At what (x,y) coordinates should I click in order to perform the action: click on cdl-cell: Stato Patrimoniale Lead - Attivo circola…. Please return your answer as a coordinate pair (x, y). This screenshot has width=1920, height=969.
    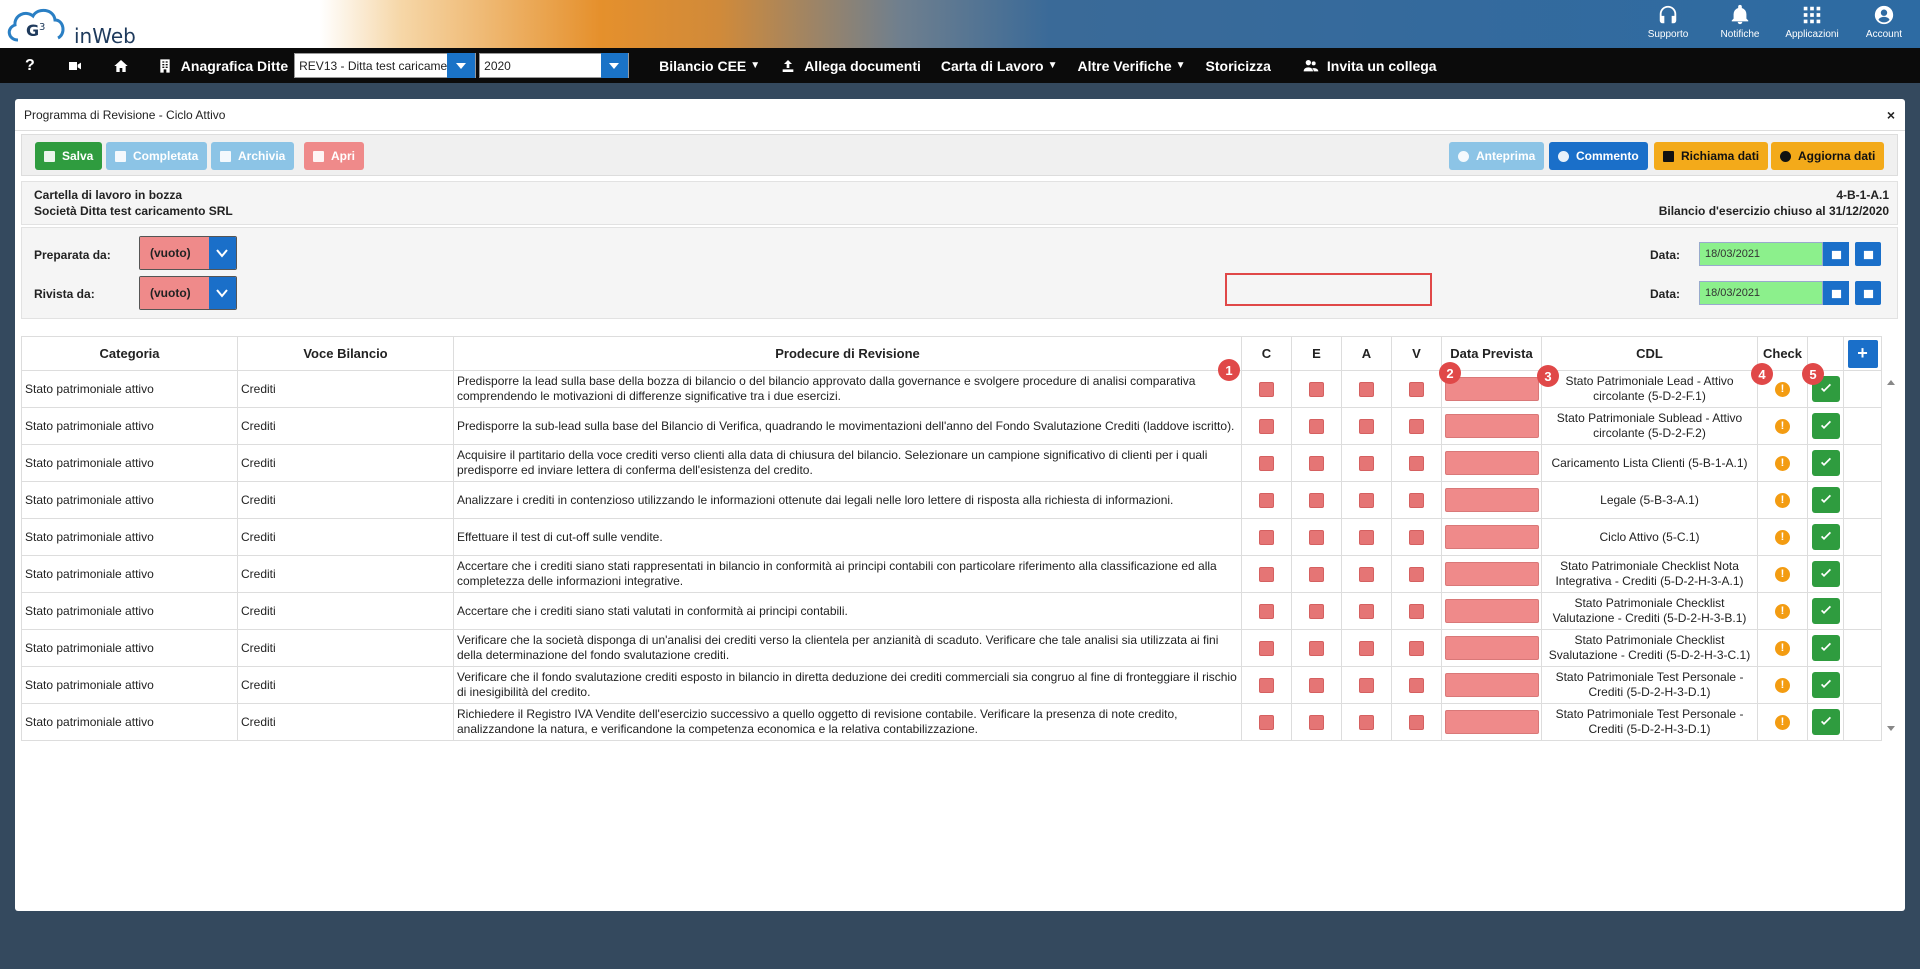
    Looking at the image, I should click on (1649, 389).